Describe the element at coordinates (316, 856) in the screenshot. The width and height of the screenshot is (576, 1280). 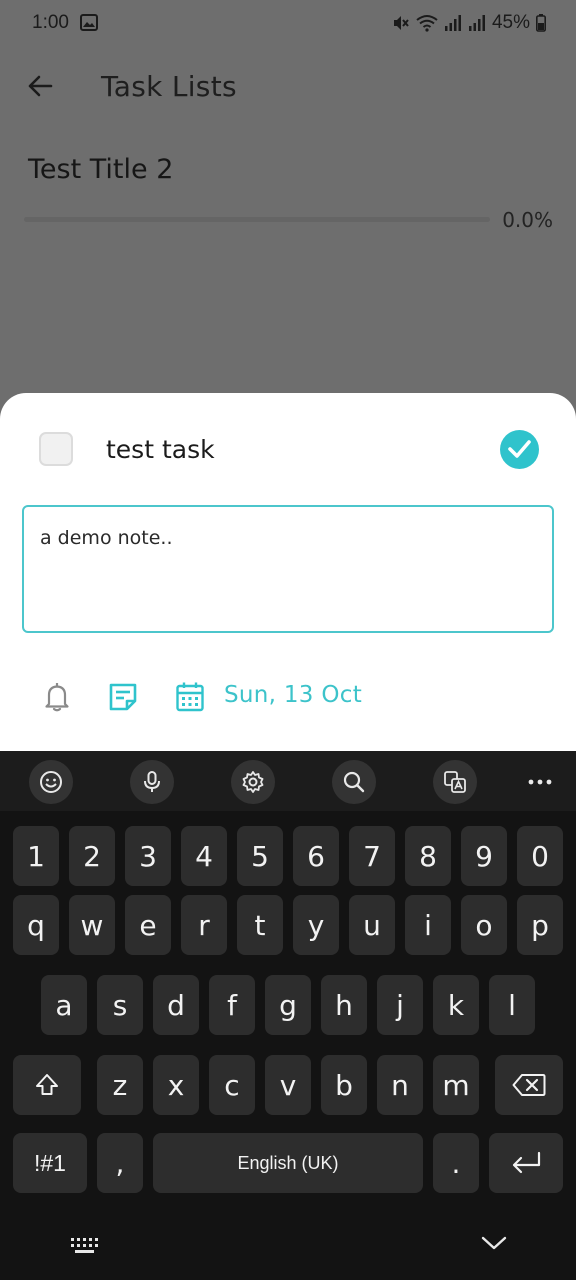
I see `key: 6` at that location.